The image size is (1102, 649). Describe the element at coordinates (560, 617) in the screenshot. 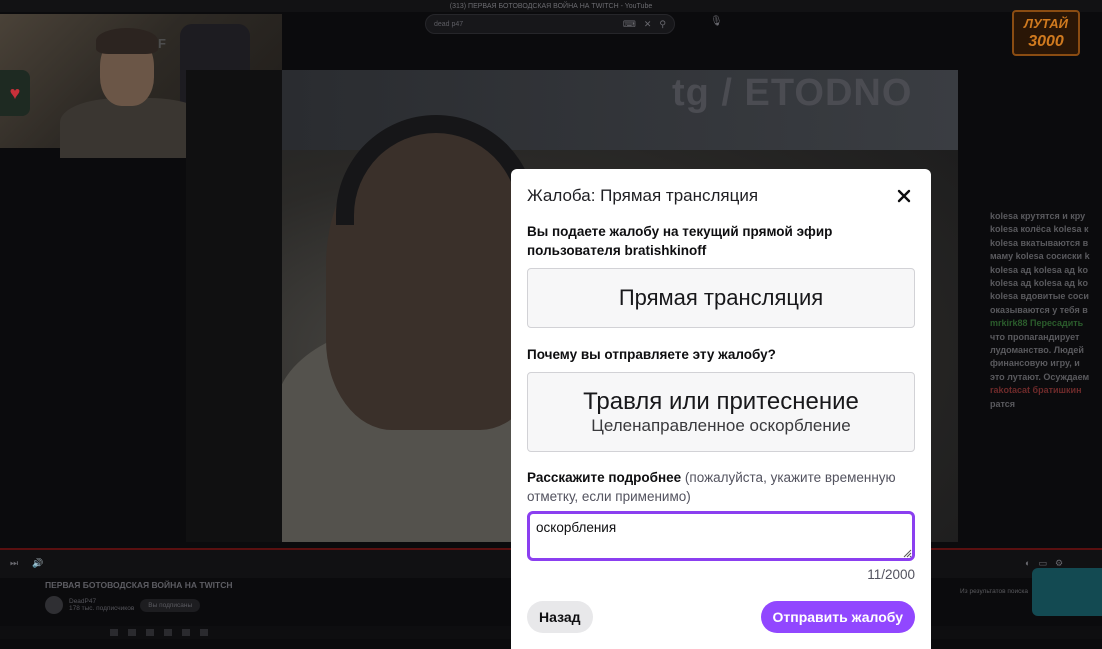

I see `back-button: Назад` at that location.